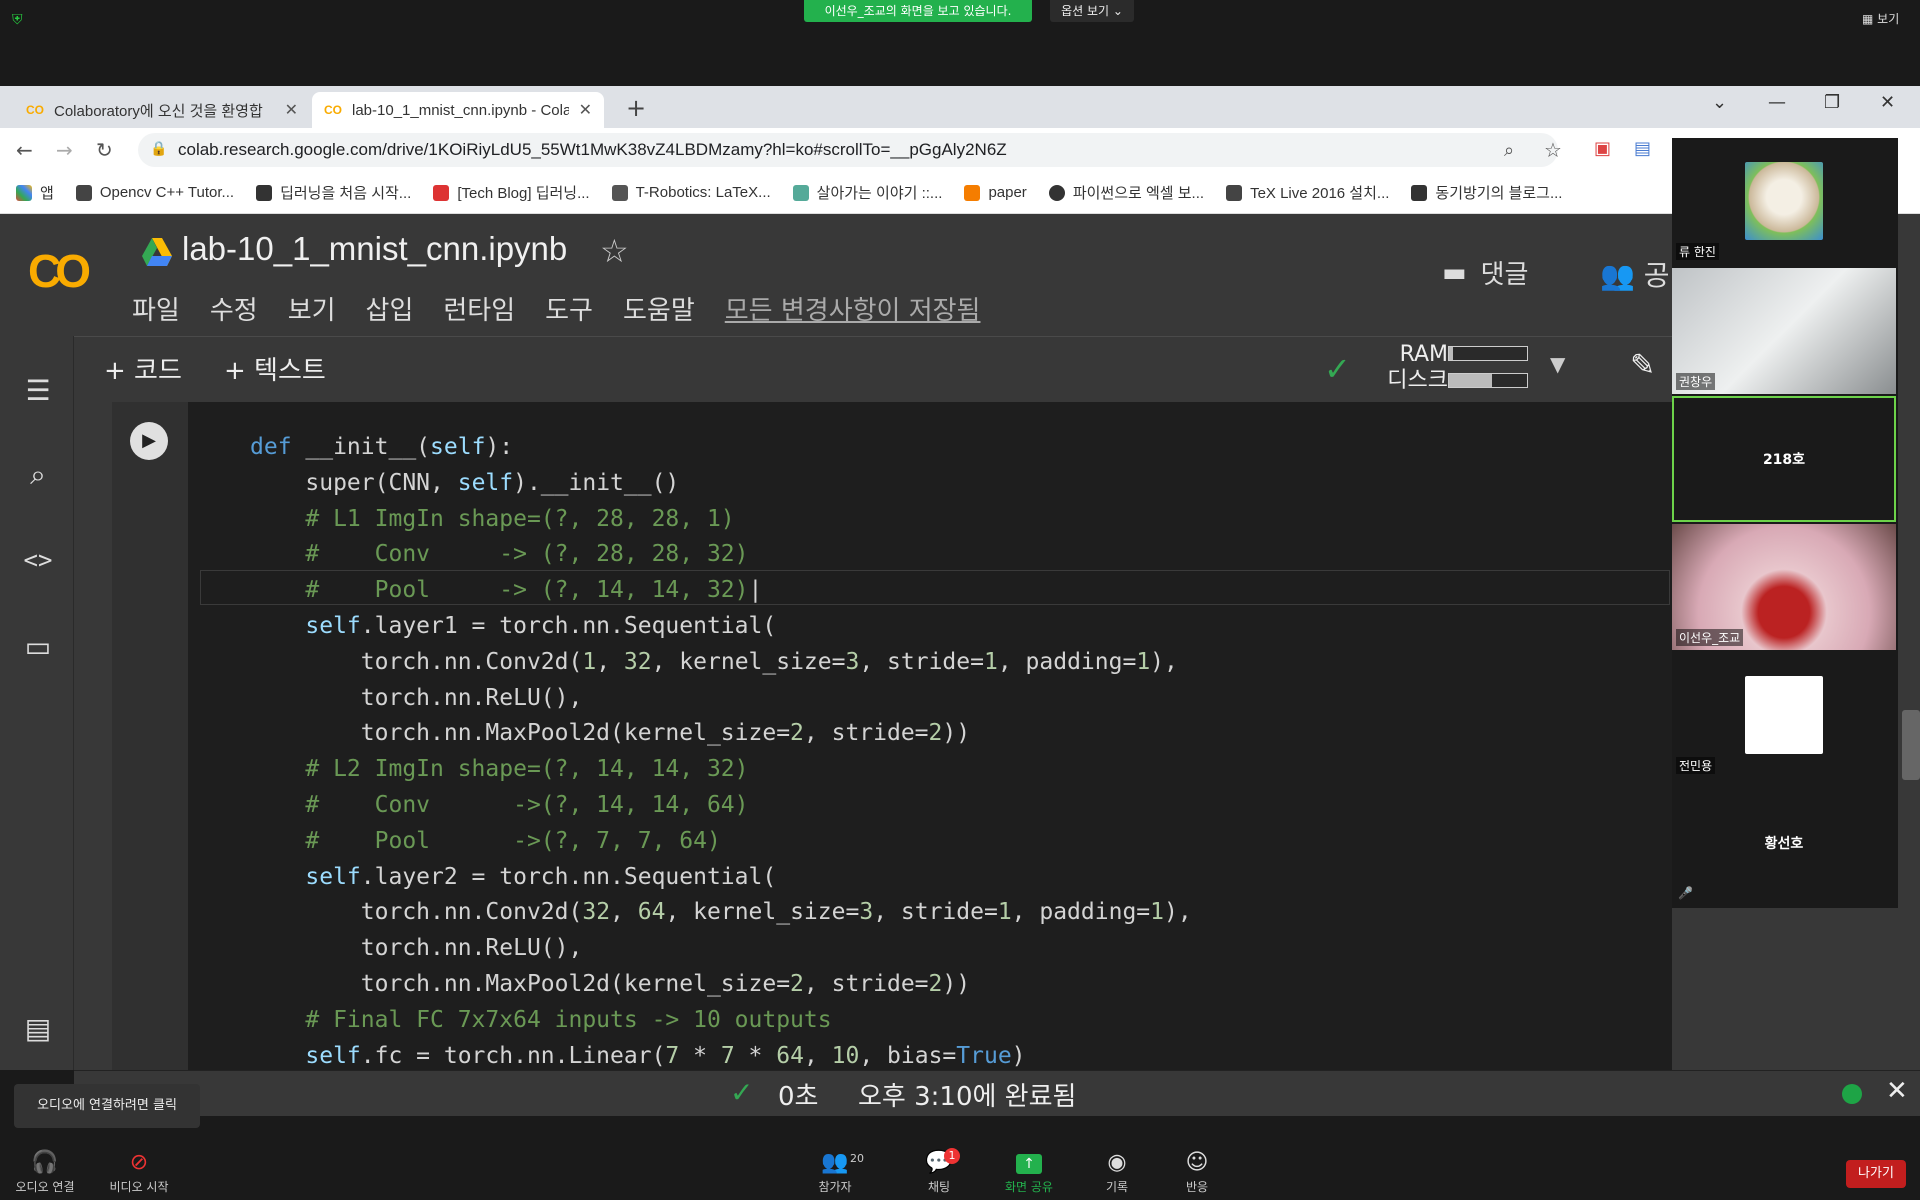 The height and width of the screenshot is (1200, 1920). Describe the element at coordinates (1832, 102) in the screenshot. I see `maximize-icon: ❐` at that location.